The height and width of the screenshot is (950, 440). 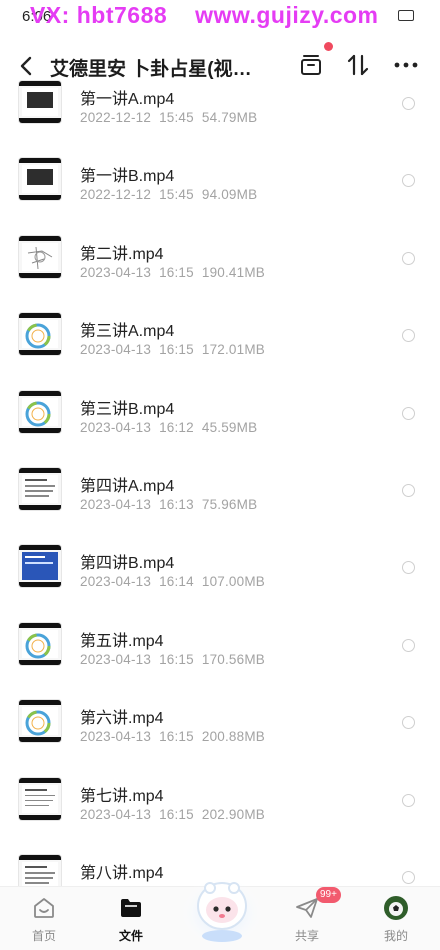 I want to click on file-row: 第四讲A.mp4 2023-04-13 16:13 75.96MB, so click(x=220, y=489).